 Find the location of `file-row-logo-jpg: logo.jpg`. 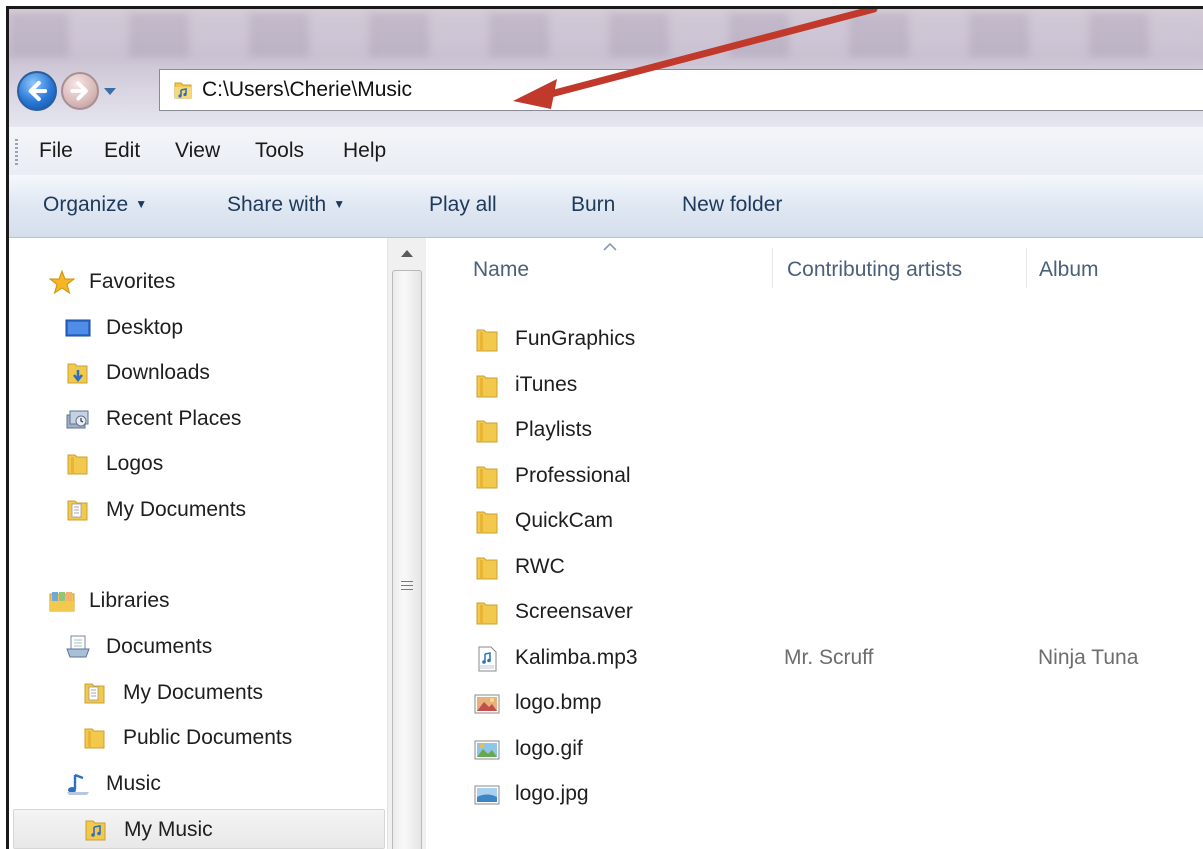

file-row-logo-jpg: logo.jpg is located at coordinates (814, 794).